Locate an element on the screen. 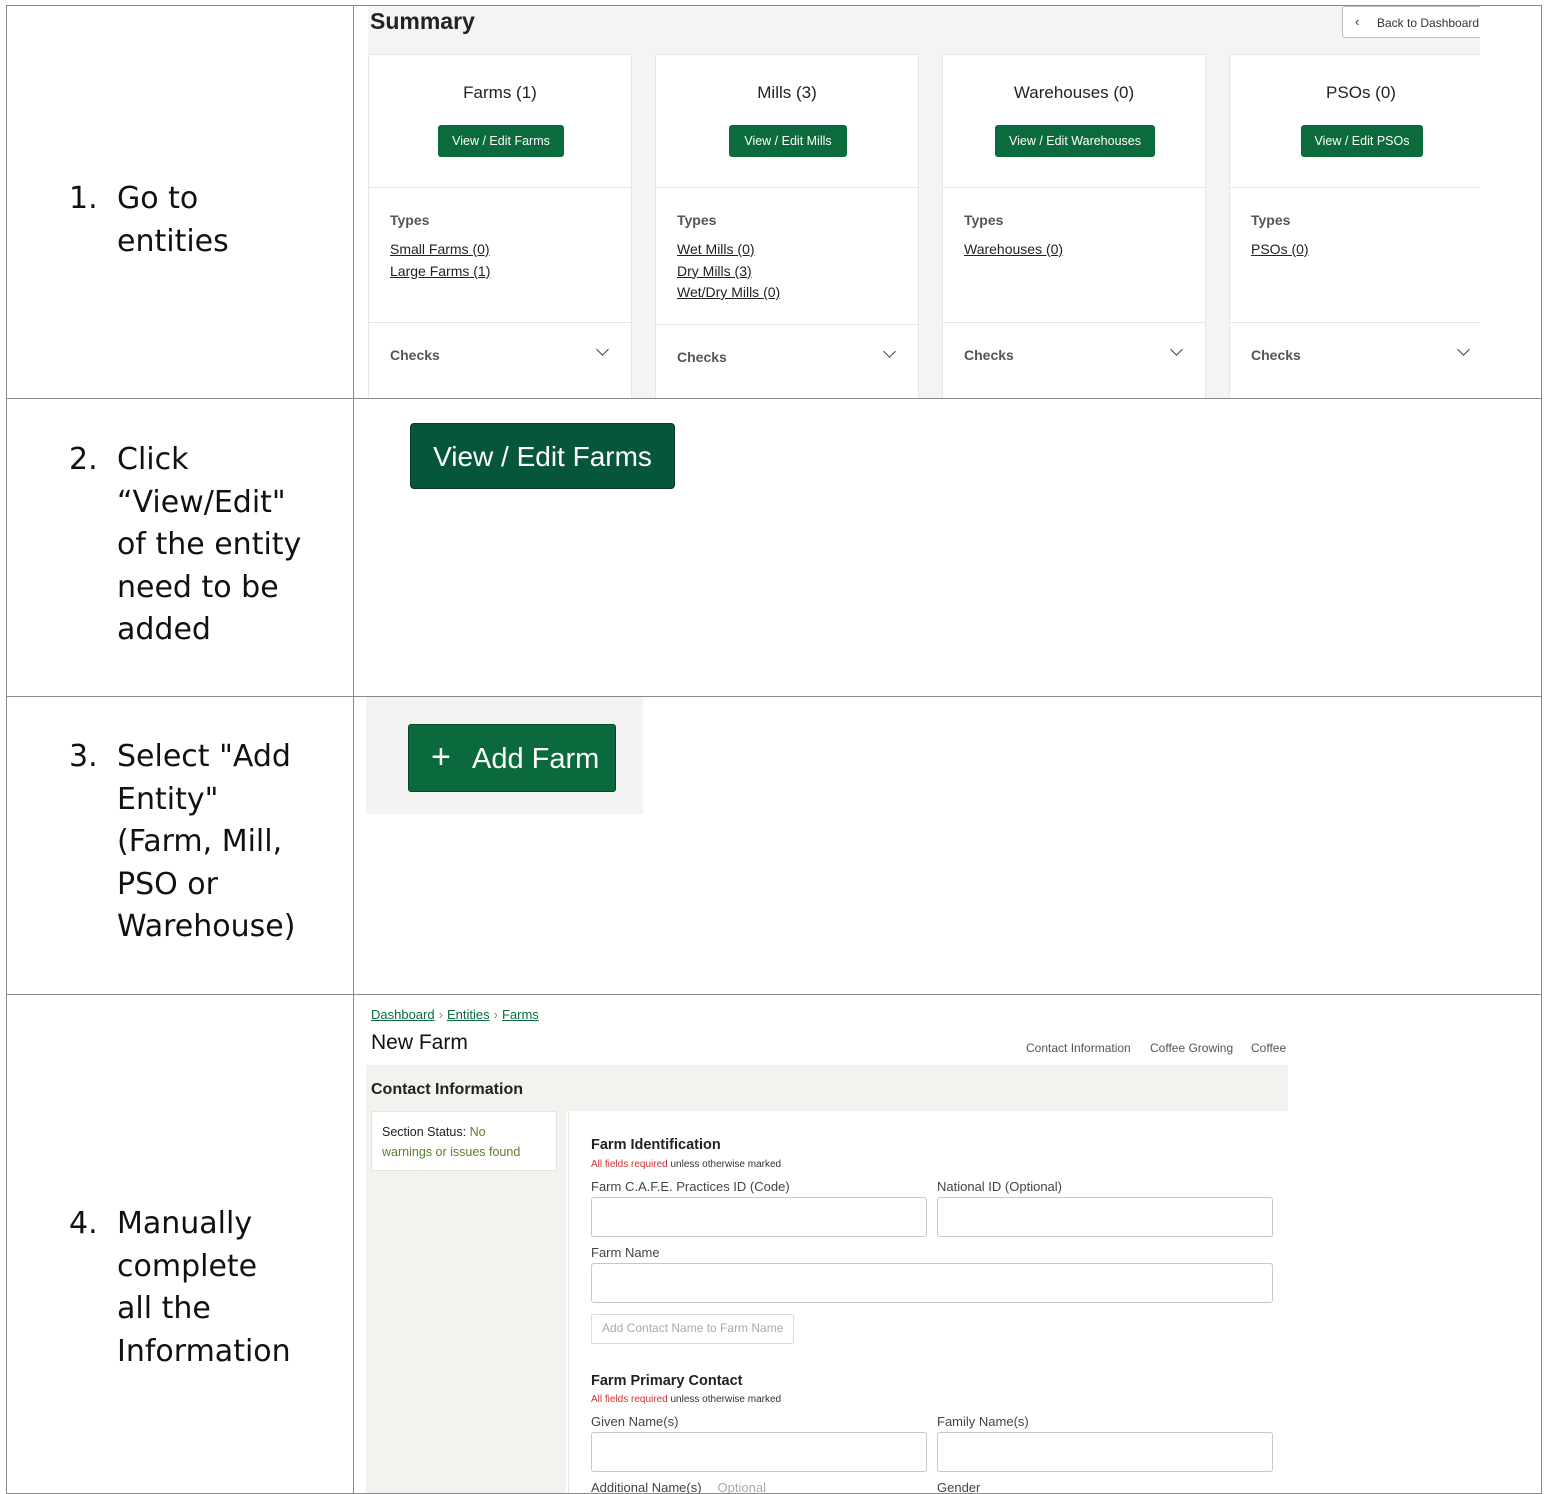 The width and height of the screenshot is (1544, 1494). section-header: Contact Information is located at coordinates (827, 1088).